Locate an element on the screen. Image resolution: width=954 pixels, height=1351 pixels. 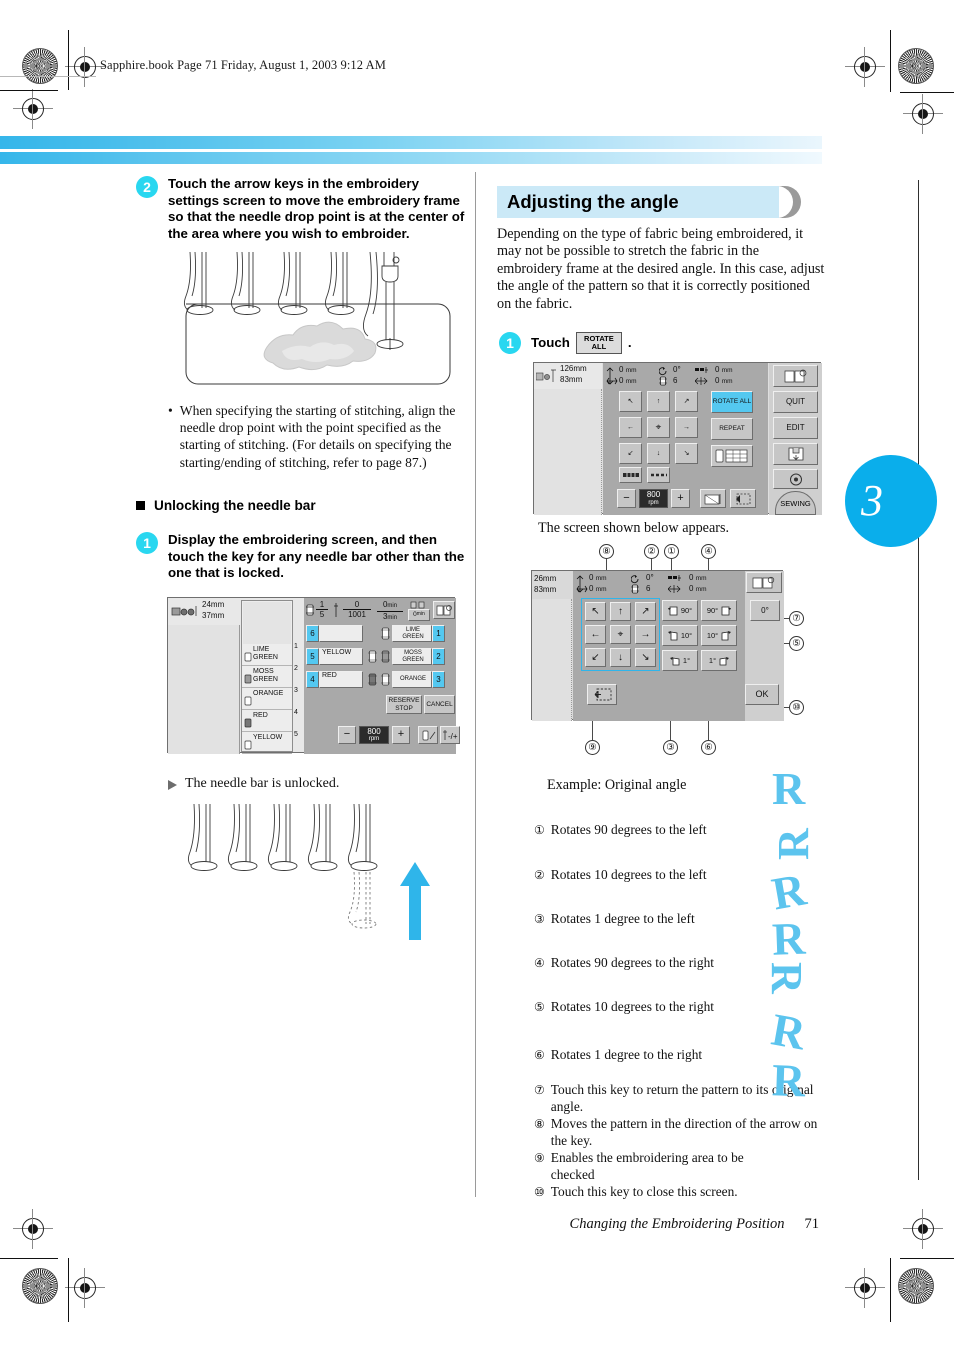
crop-mark-top-left-vertical is located at coordinates (68, 60).